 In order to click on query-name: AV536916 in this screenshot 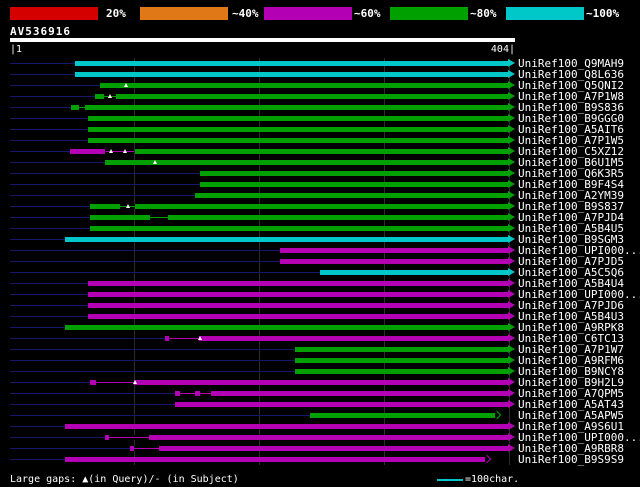, I will do `click(40, 31)`.